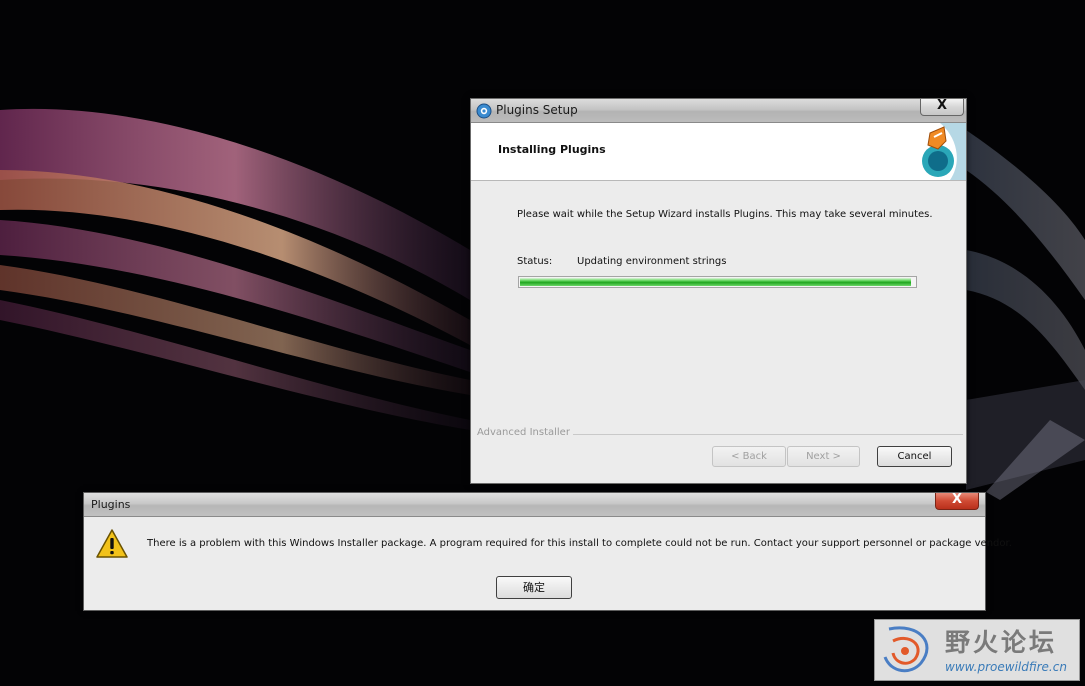 The image size is (1085, 686). I want to click on back-button: < Back, so click(749, 456).